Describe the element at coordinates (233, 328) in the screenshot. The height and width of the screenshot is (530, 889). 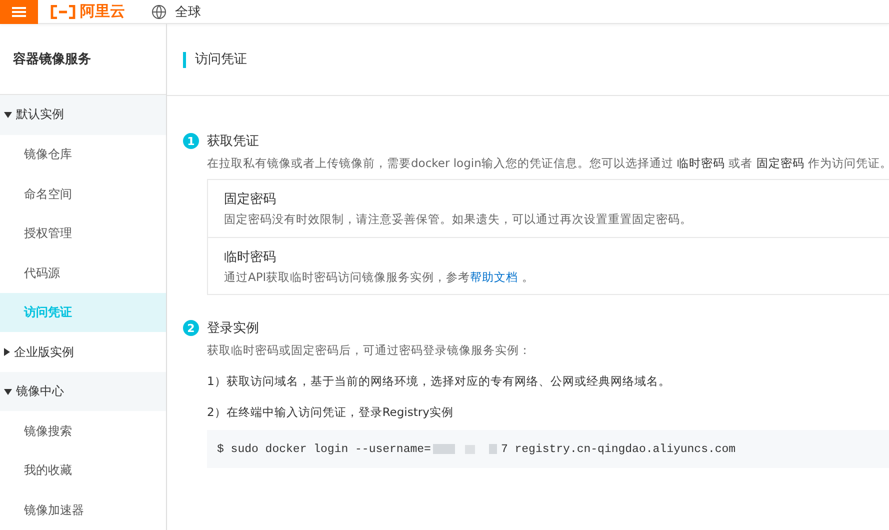
I see `step-title: 登录实例` at that location.